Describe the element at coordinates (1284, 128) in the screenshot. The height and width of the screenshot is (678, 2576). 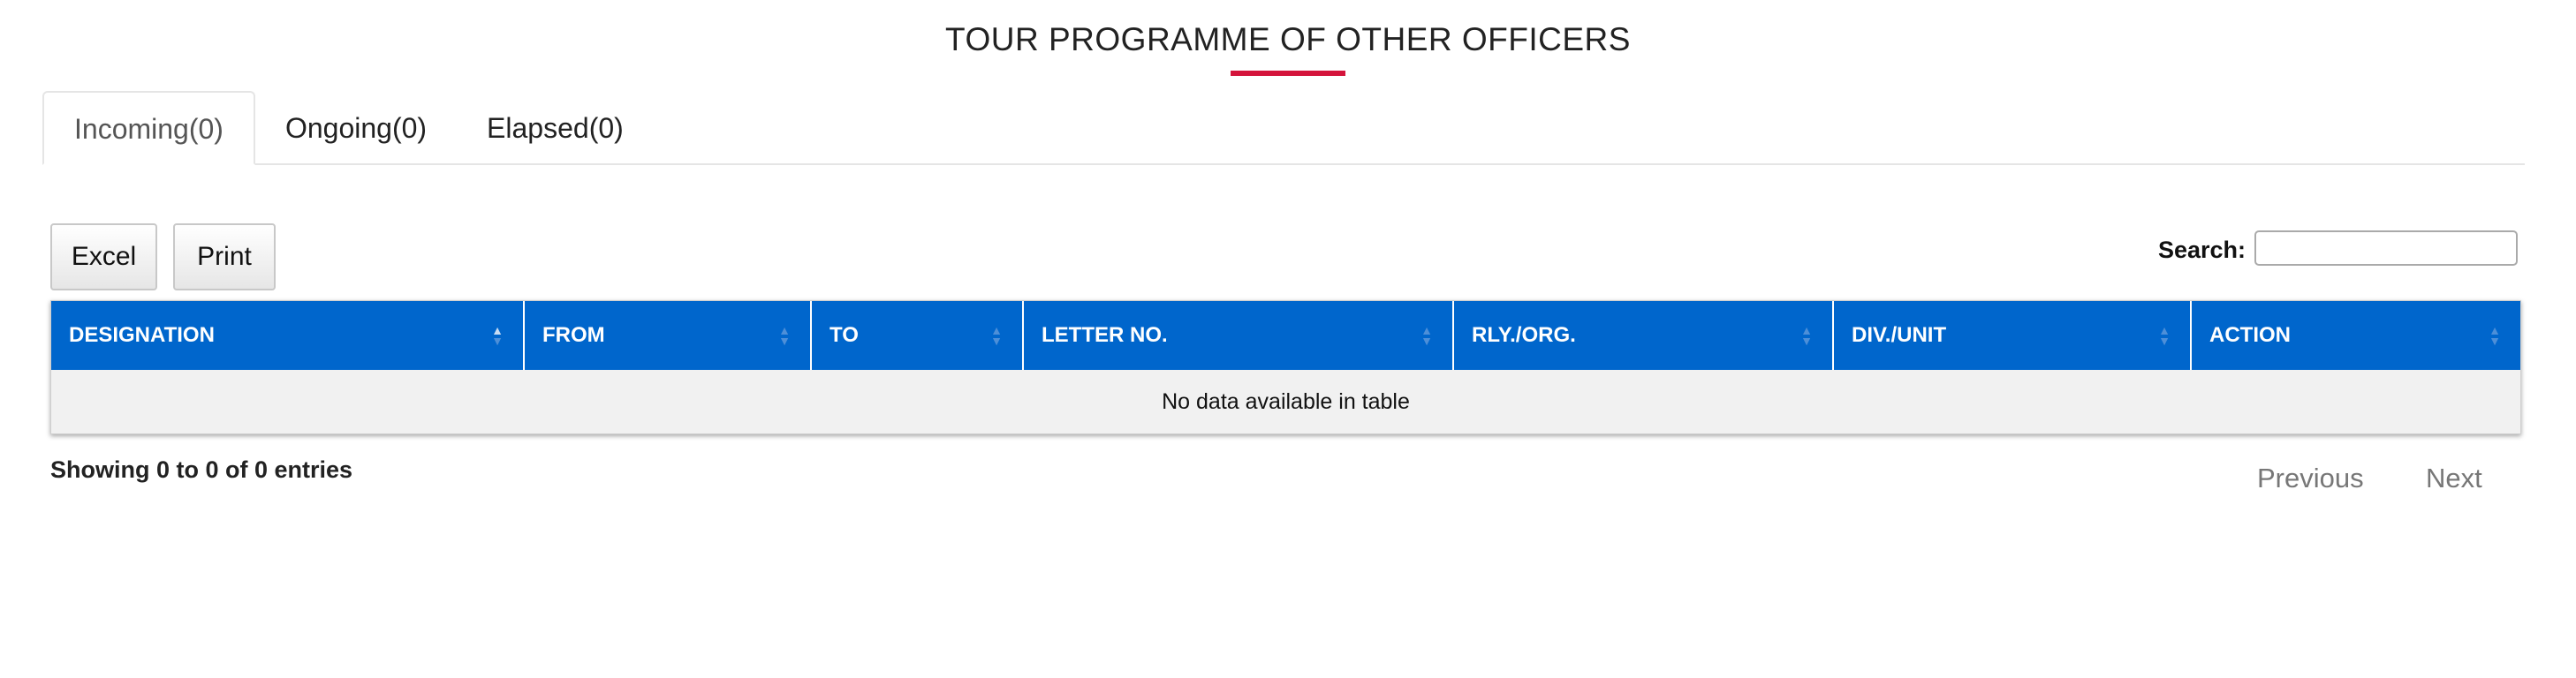
I see `tab-bar: Incoming(0) Ongoing(0) Elapsed(0)` at that location.